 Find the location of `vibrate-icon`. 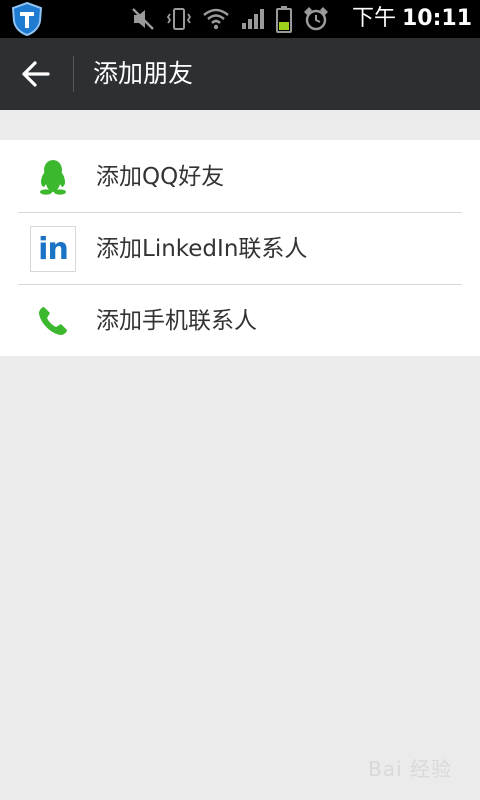

vibrate-icon is located at coordinates (179, 19).